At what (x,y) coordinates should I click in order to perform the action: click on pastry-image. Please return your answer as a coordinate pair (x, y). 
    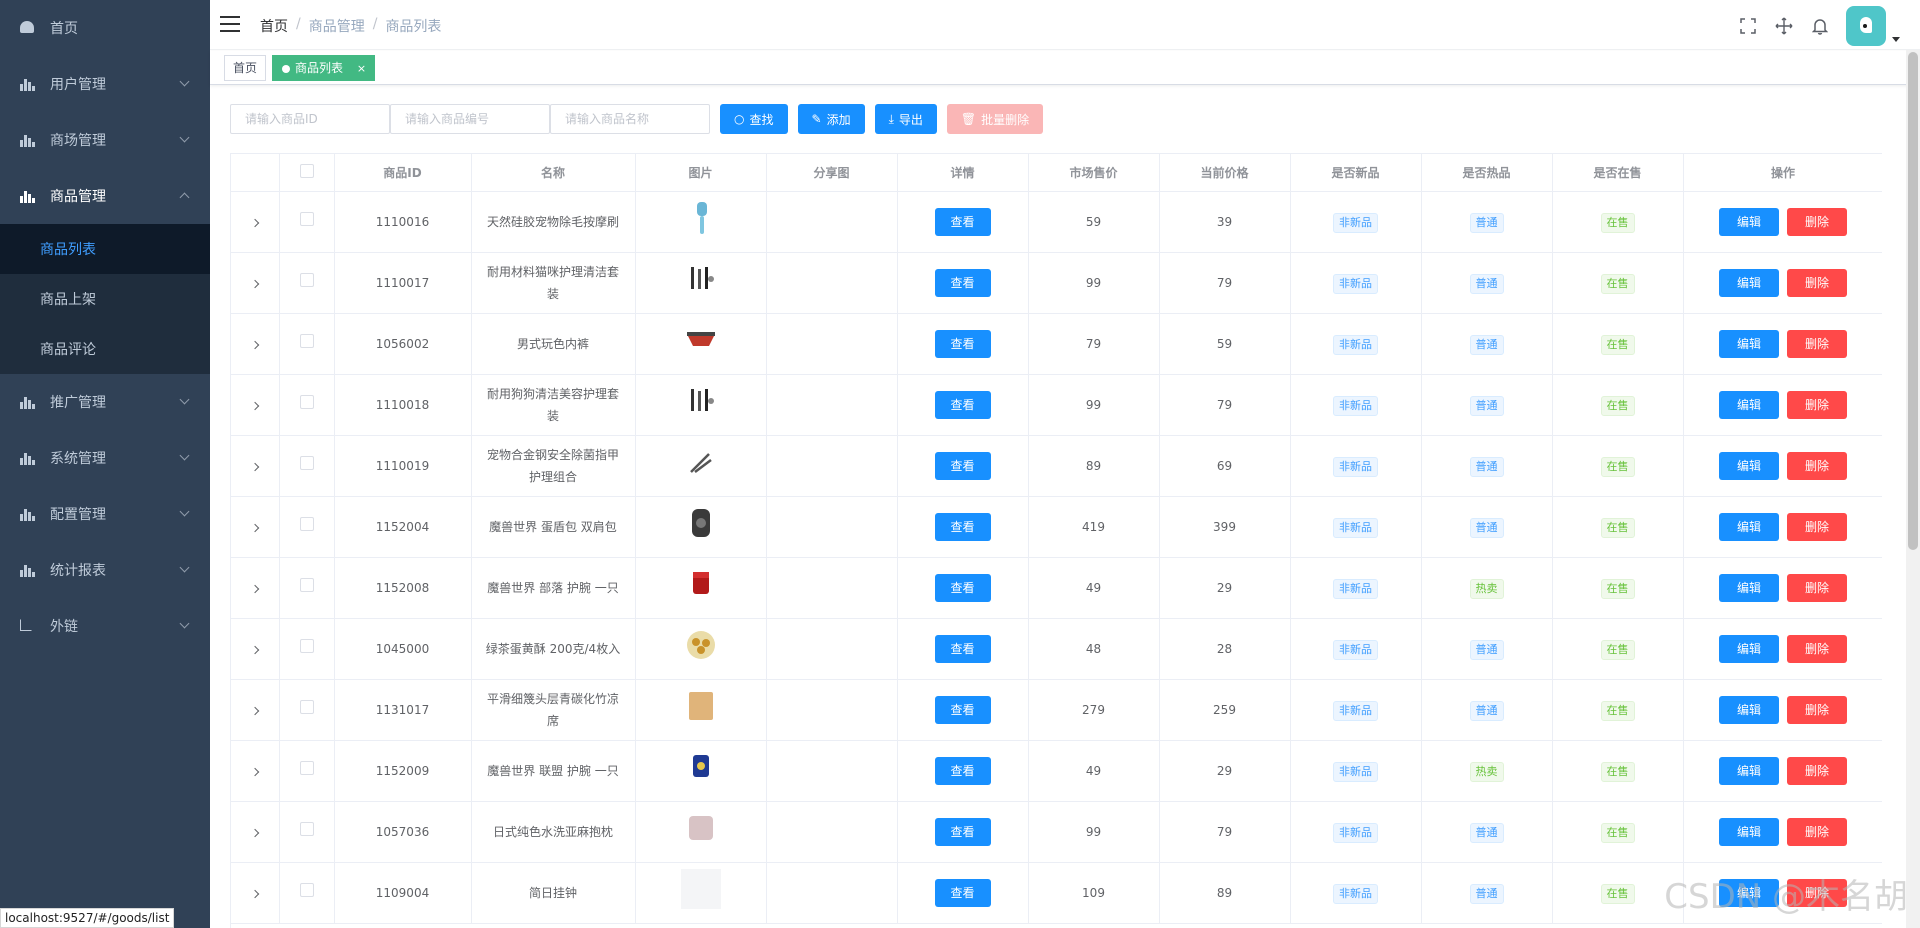
    Looking at the image, I should click on (701, 645).